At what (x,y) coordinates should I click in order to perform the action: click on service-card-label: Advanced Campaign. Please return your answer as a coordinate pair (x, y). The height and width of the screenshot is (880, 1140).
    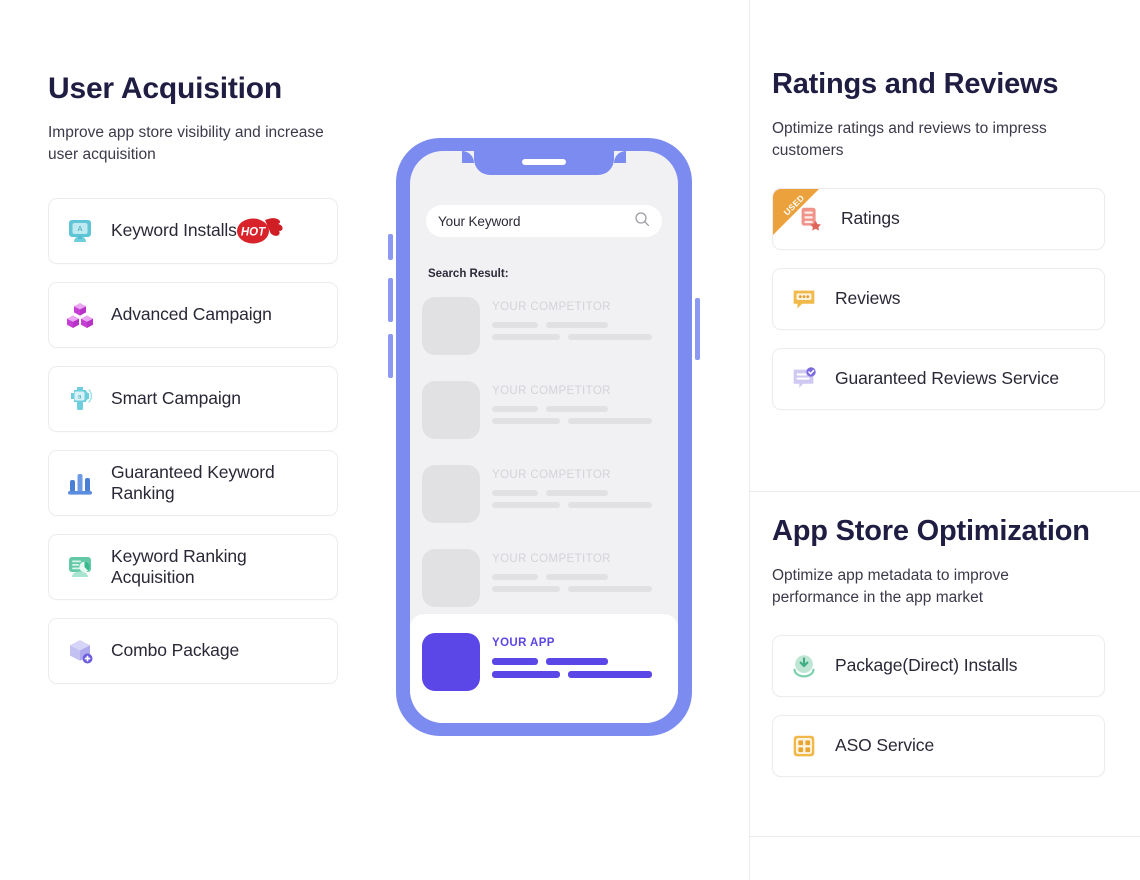
    Looking at the image, I should click on (191, 314).